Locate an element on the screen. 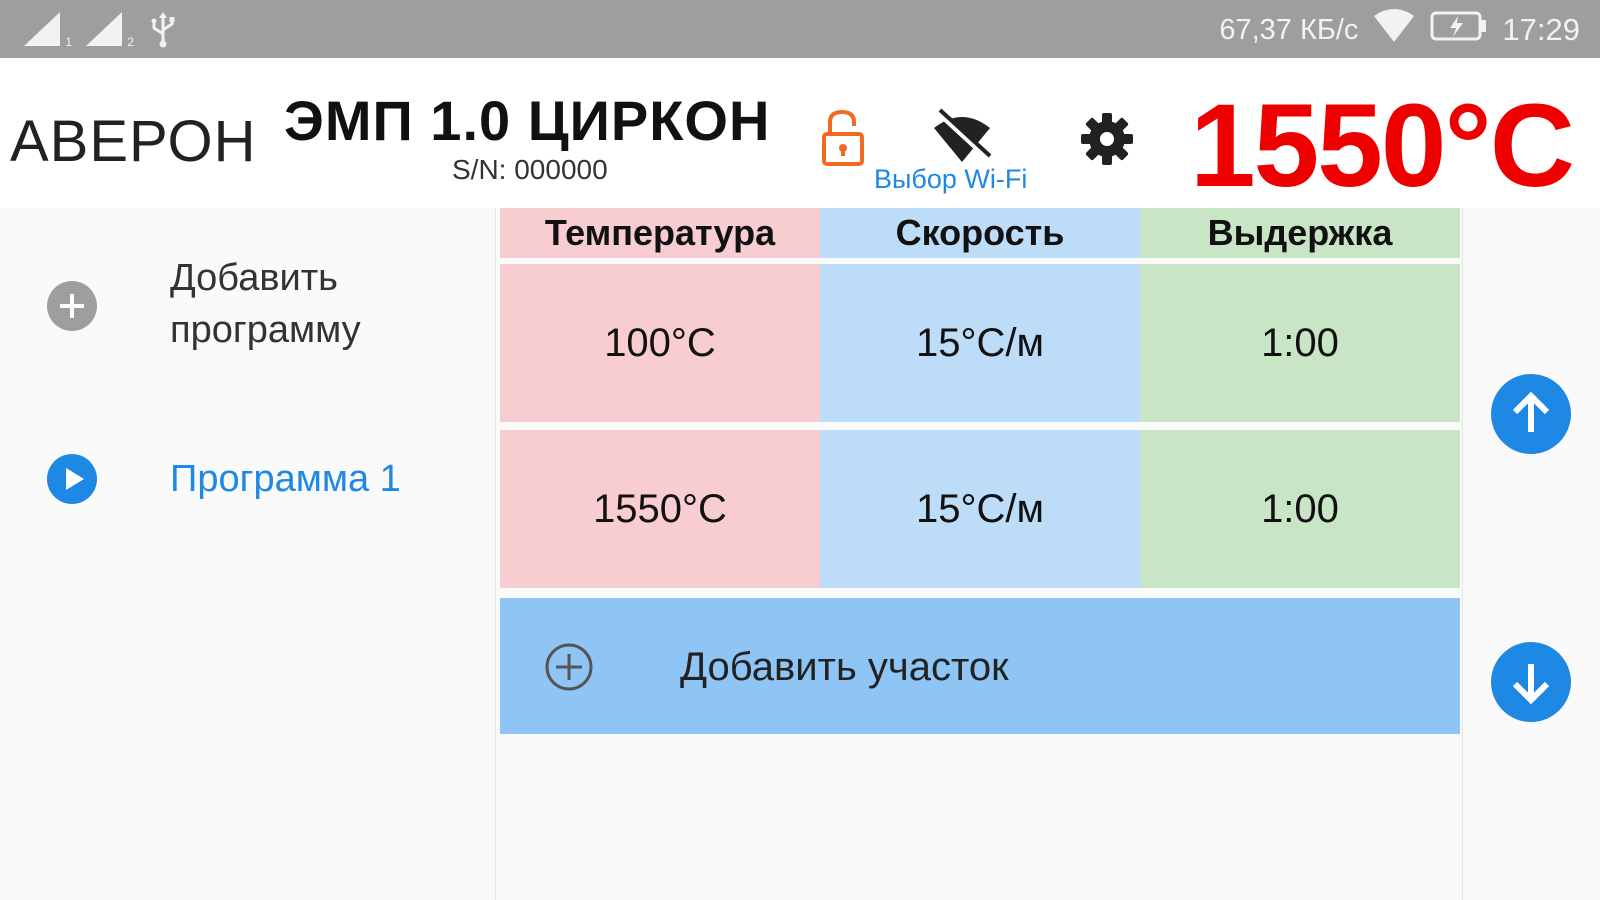  sim-number-label: 1 is located at coordinates (68, 42).